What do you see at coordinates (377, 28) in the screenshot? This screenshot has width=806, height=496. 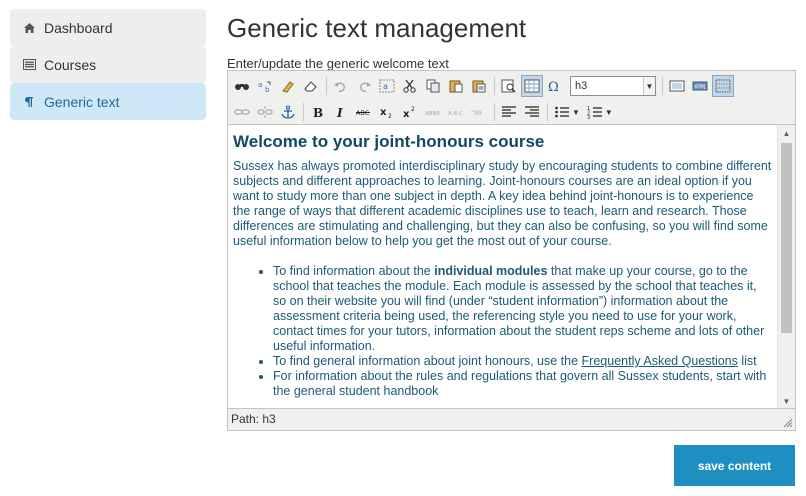 I see `page-title: Generic text management` at bounding box center [377, 28].